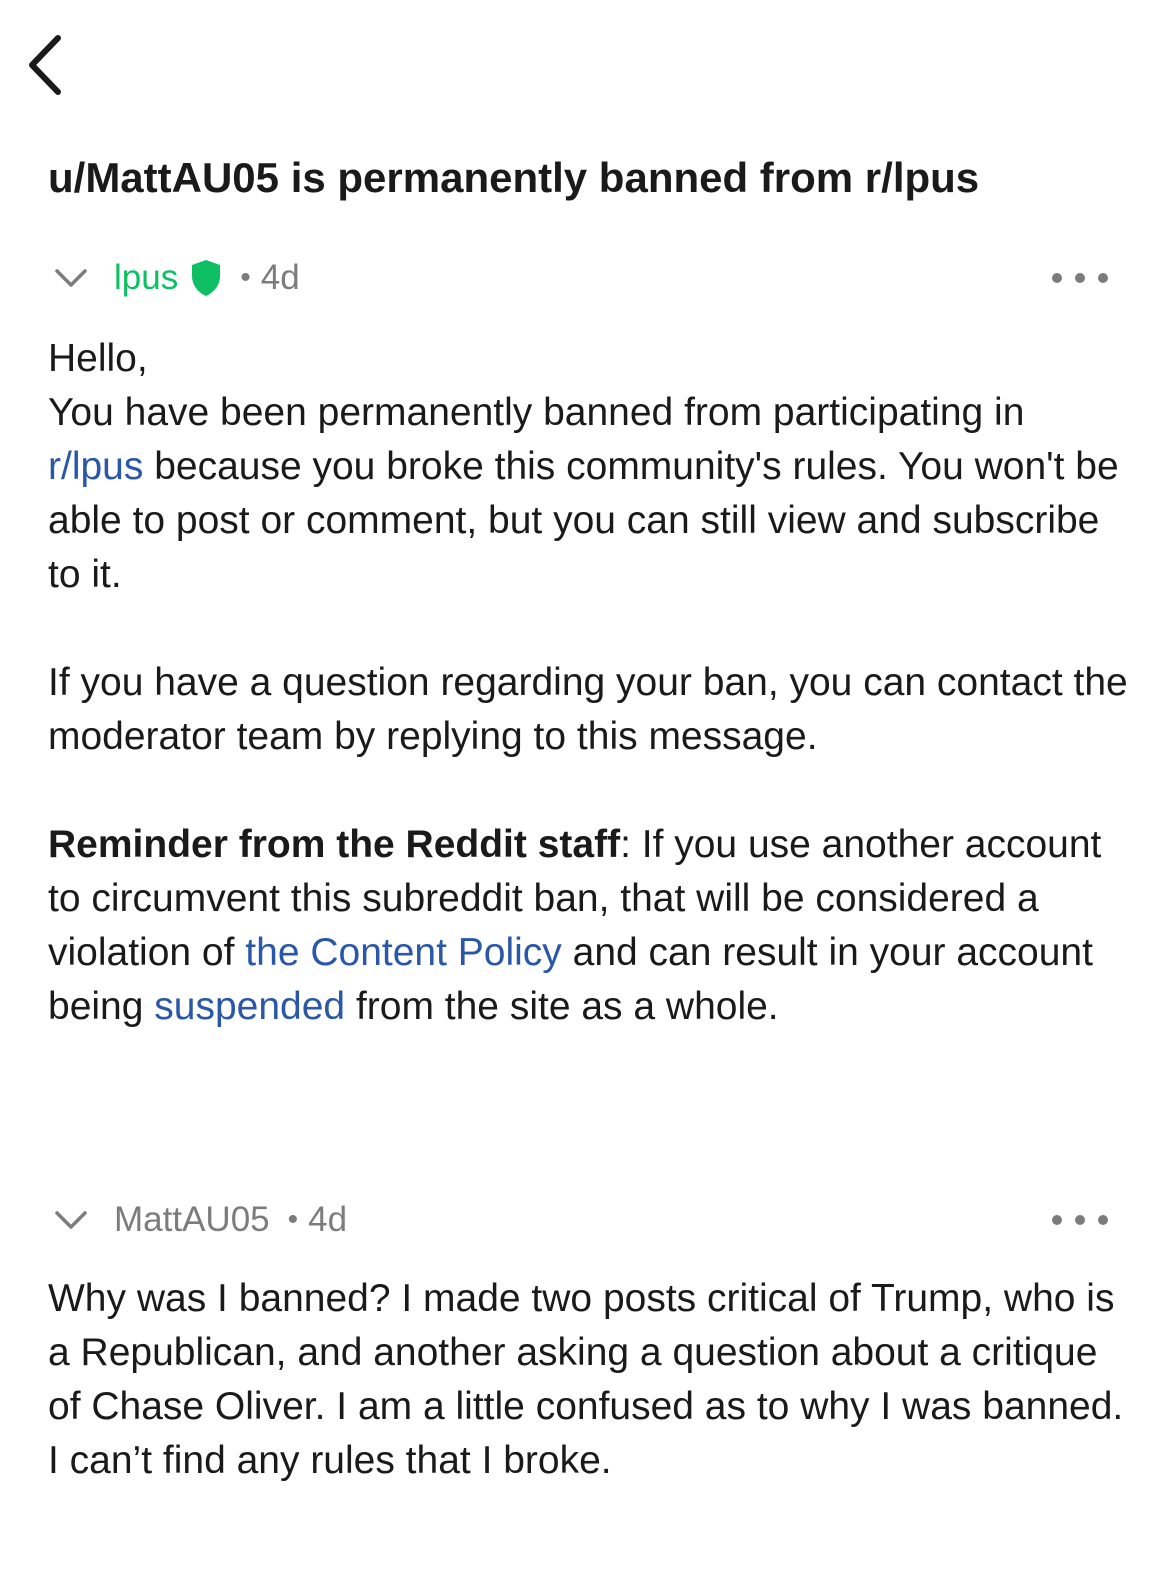  Describe the element at coordinates (403, 952) in the screenshot. I see `content-policy-link: the Content Policy` at that location.